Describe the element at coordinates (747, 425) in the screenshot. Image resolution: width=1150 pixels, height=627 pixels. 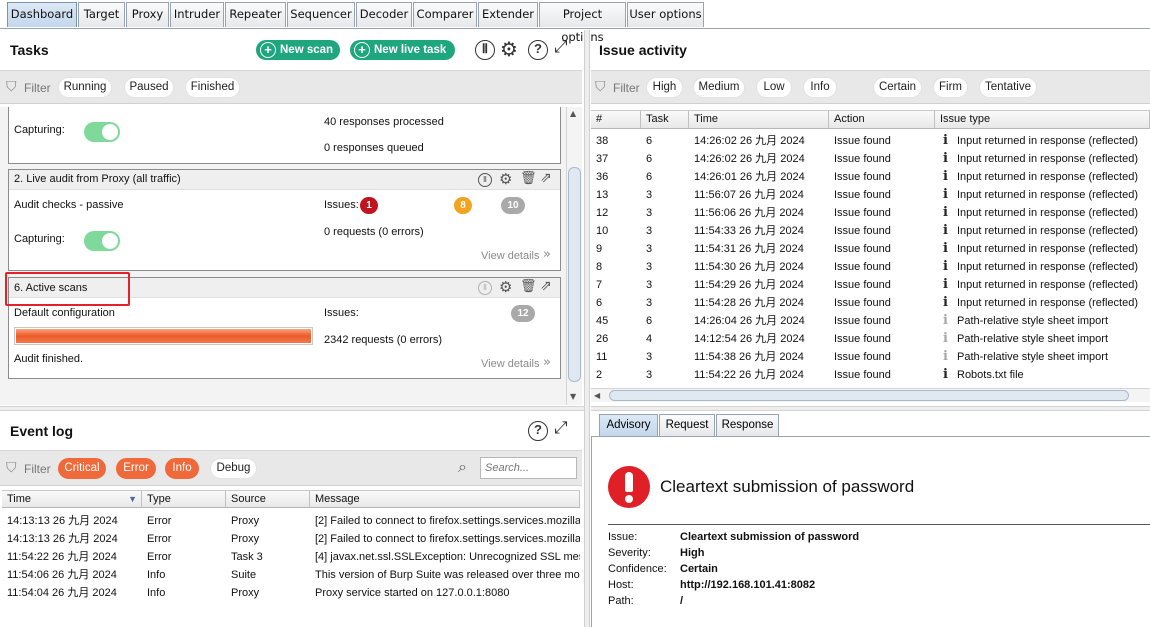
I see `tab-response: Response` at that location.